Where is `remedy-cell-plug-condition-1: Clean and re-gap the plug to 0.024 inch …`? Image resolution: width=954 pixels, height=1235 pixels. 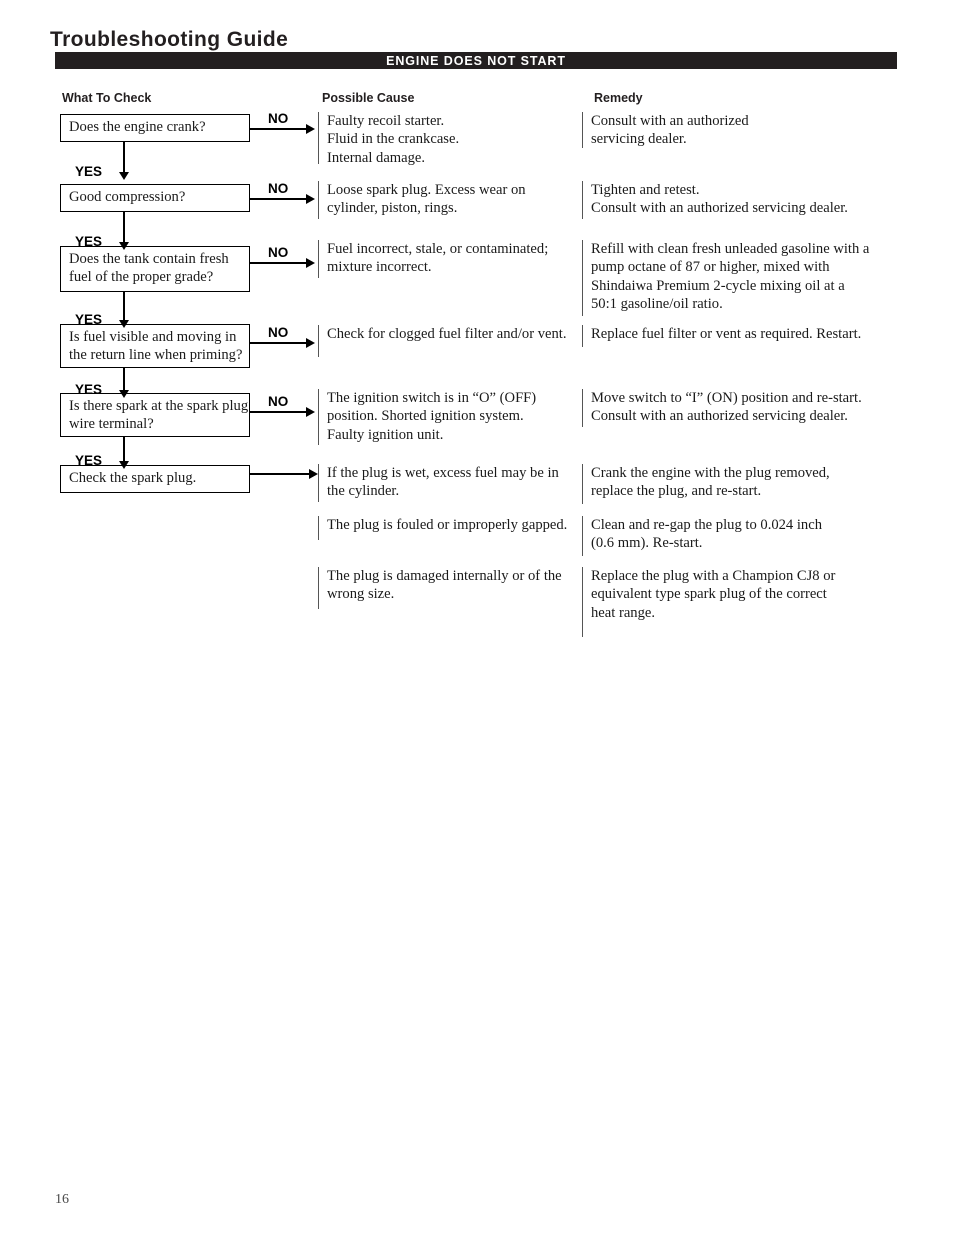
remedy-cell-plug-condition-1: Clean and re-gap the plug to 0.024 inch … is located at coordinates (768, 536).